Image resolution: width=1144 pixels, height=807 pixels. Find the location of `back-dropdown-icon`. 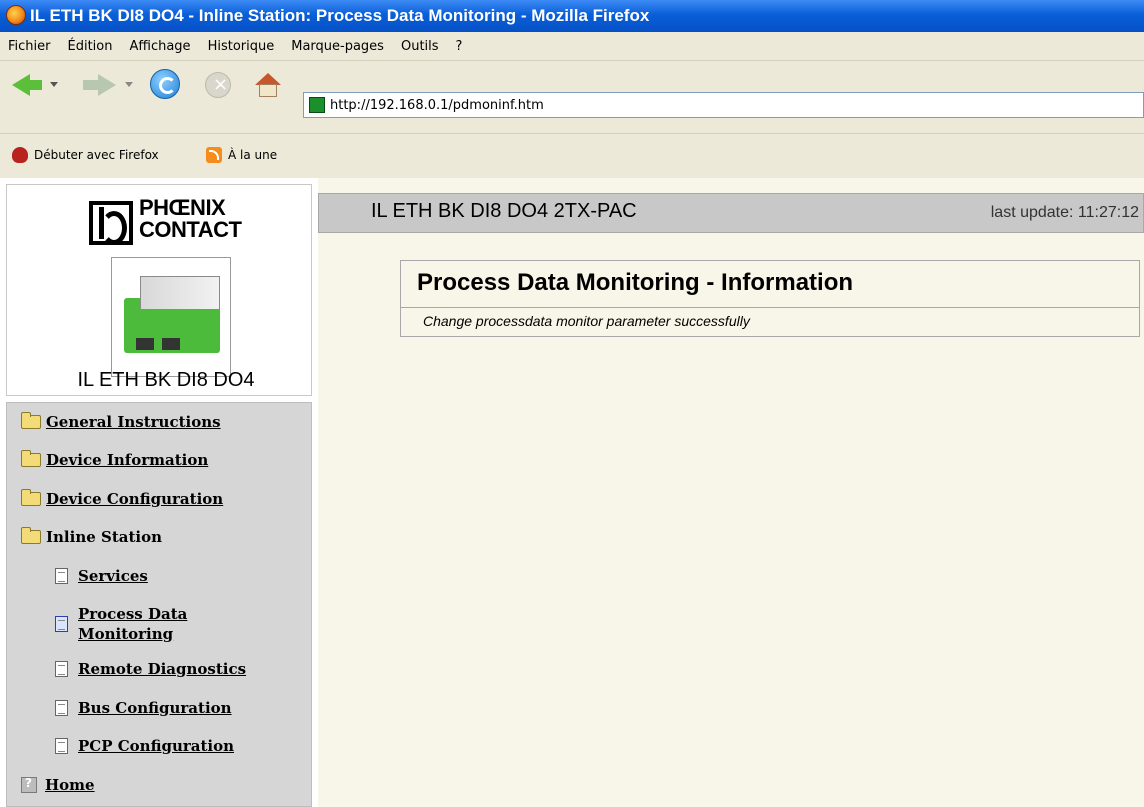

back-dropdown-icon is located at coordinates (54, 84).